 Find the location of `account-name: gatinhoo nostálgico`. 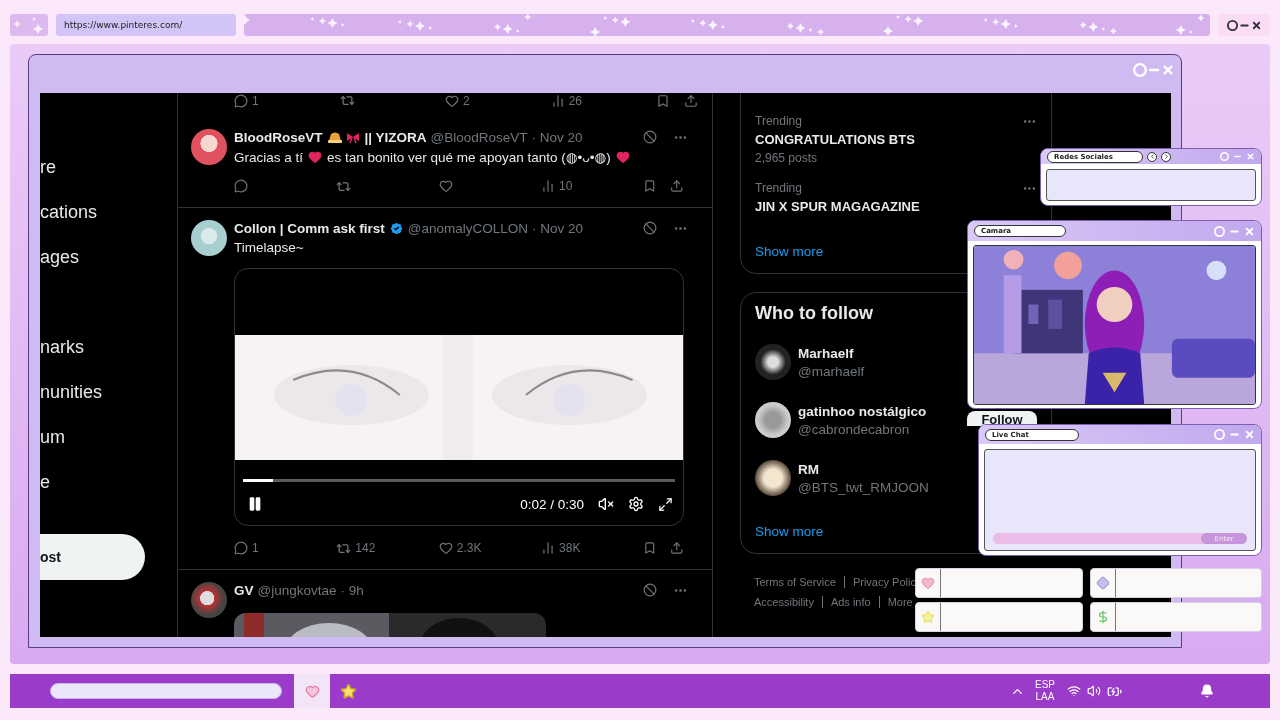

account-name: gatinhoo nostálgico is located at coordinates (862, 411).